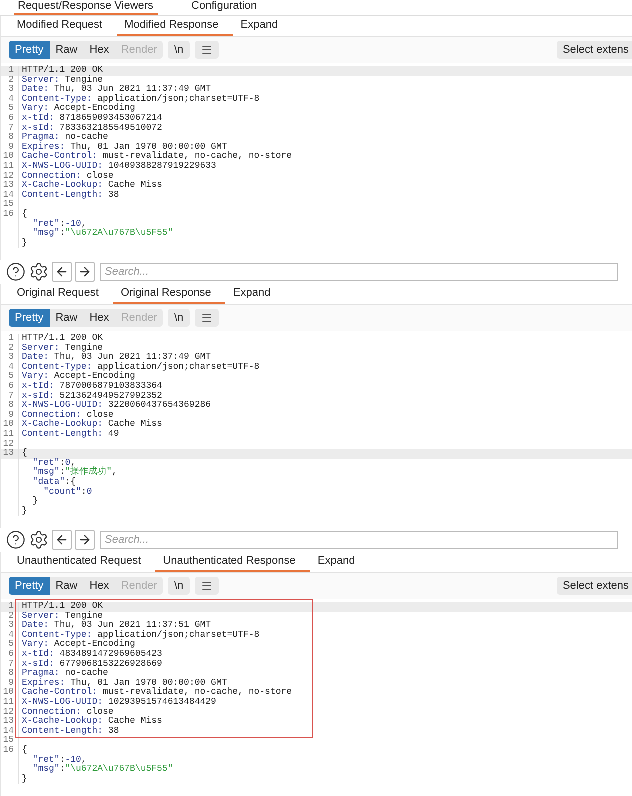  I want to click on code-line: "data":{, so click(54, 483).